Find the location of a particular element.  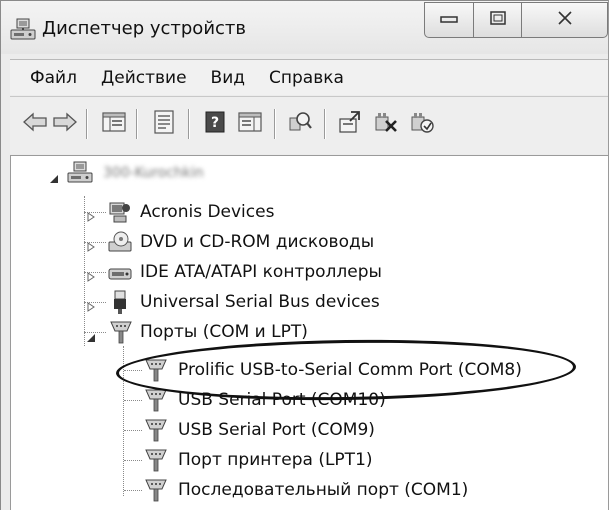

update-driver-icon is located at coordinates (350, 124).